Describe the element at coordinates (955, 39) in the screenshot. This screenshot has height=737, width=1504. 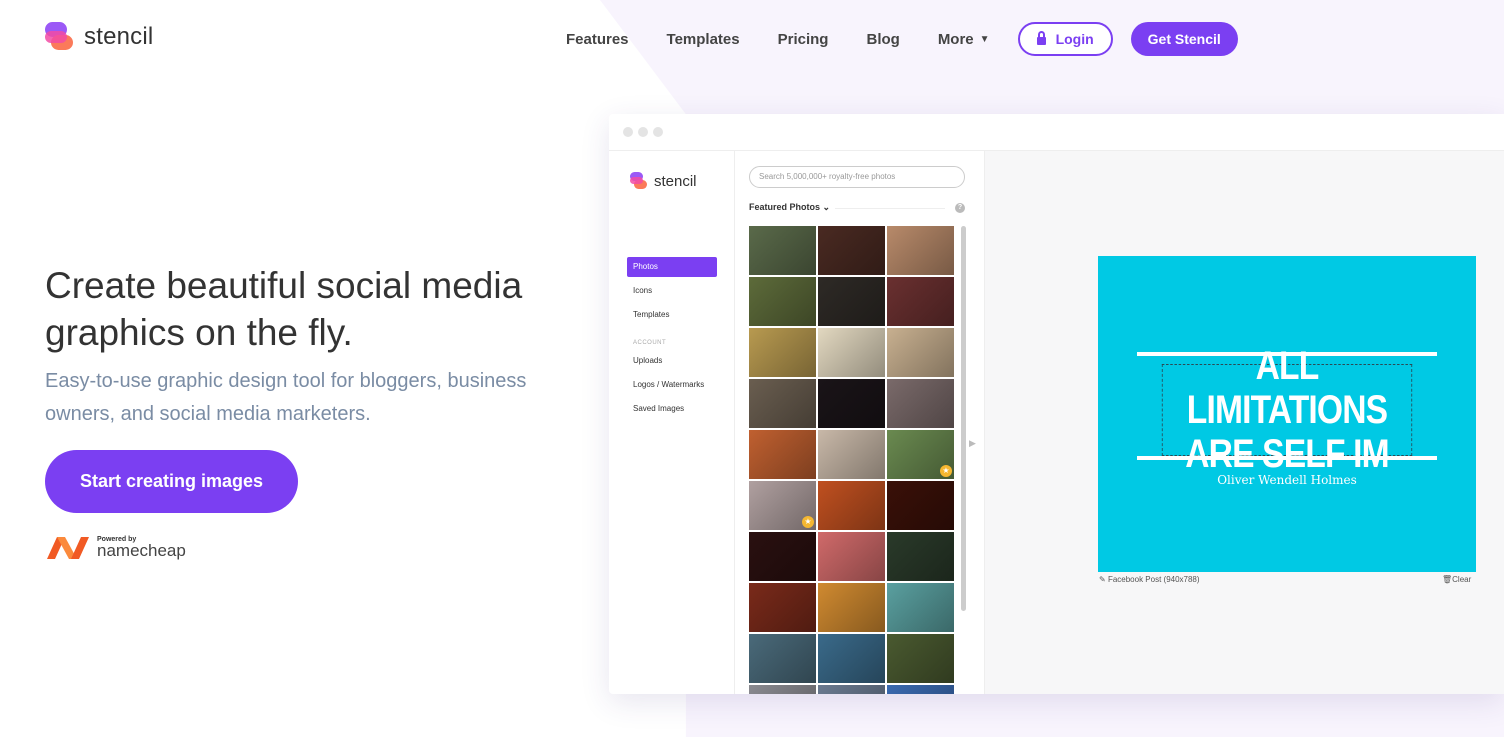
I see `nav-more-label: More` at that location.